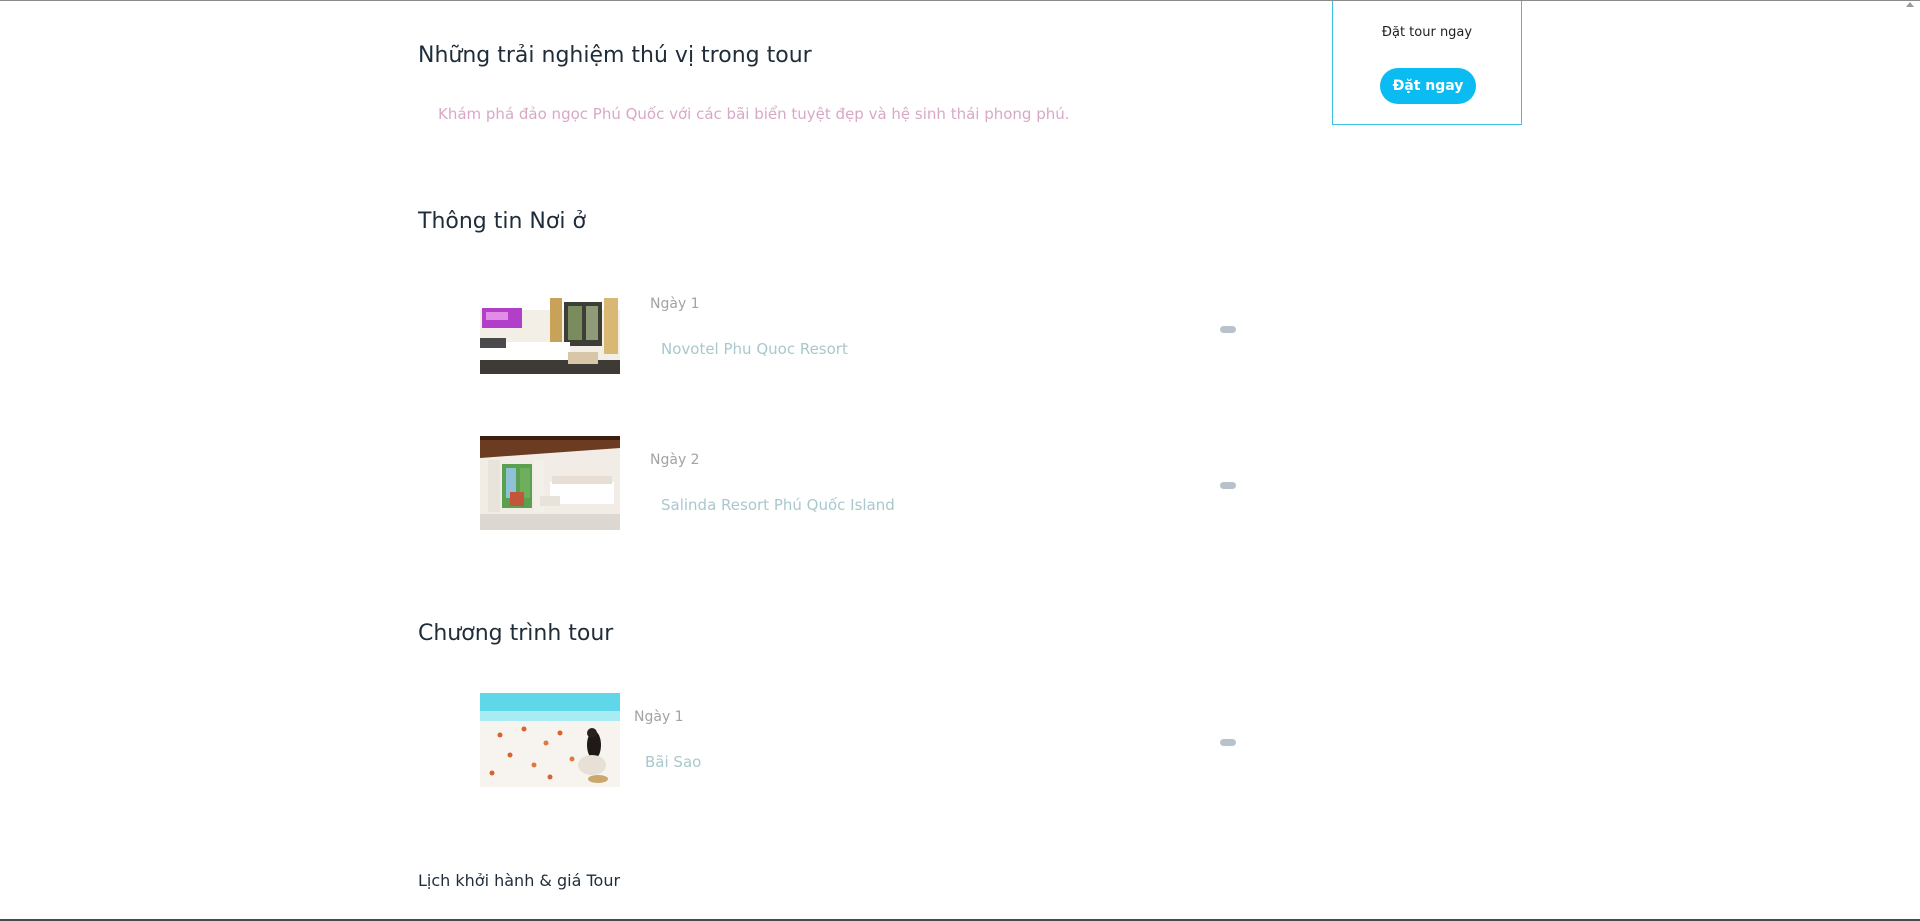 Image resolution: width=1920 pixels, height=921 pixels. What do you see at coordinates (860, 483) in the screenshot?
I see `accommodation-item-day-2: Ngày 2 Salinda Resort Phú Quốc Island` at bounding box center [860, 483].